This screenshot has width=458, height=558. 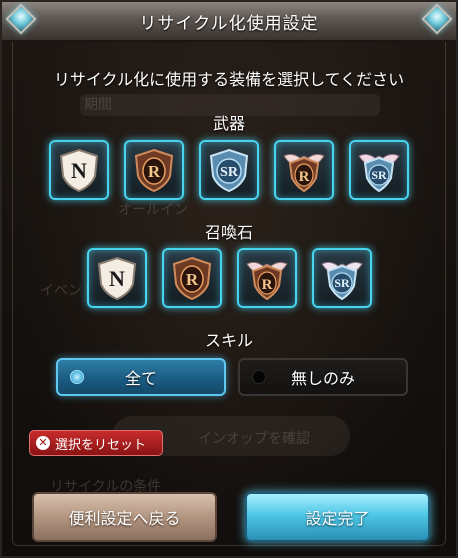 What do you see at coordinates (228, 123) in the screenshot?
I see `weapon-section-label: 武器` at bounding box center [228, 123].